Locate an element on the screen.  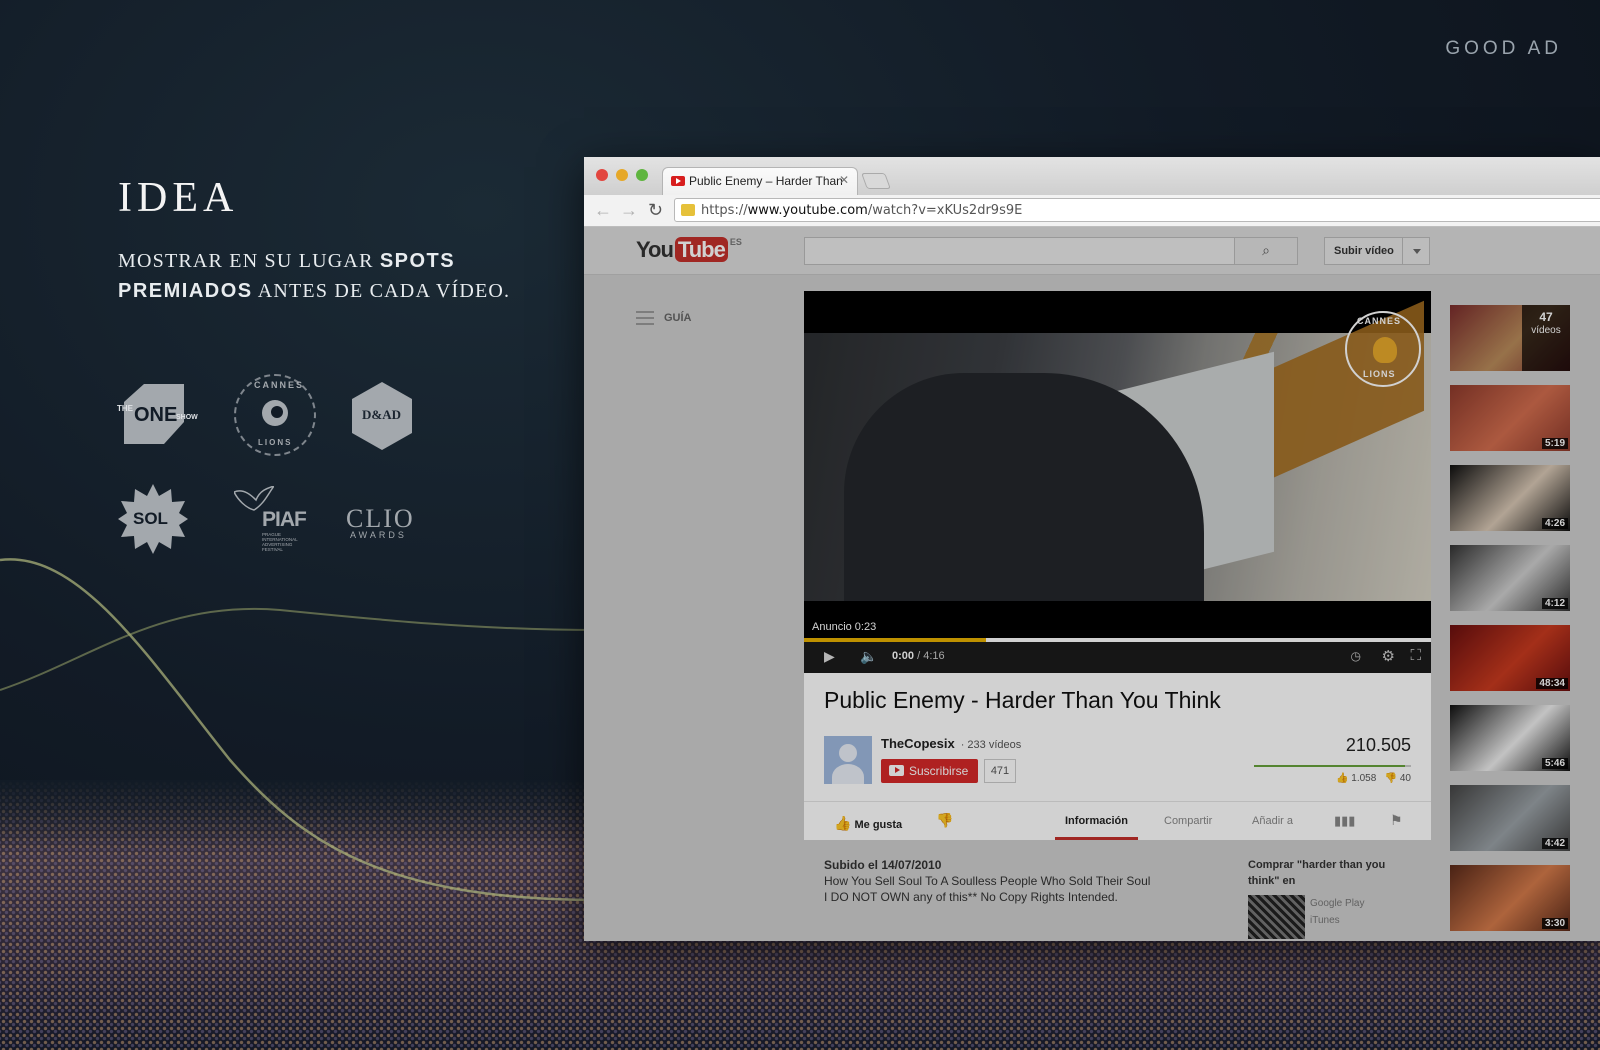
upload-video-button: Subir vídeo is located at coordinates (1377, 251).